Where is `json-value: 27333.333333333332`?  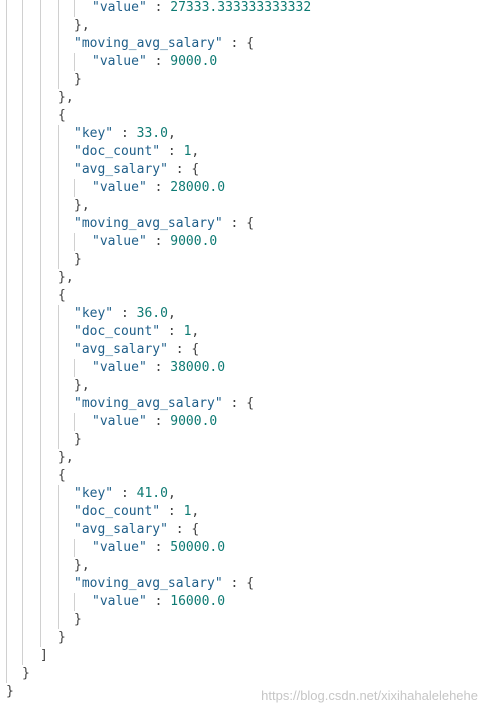 json-value: 27333.333333333332 is located at coordinates (241, 7).